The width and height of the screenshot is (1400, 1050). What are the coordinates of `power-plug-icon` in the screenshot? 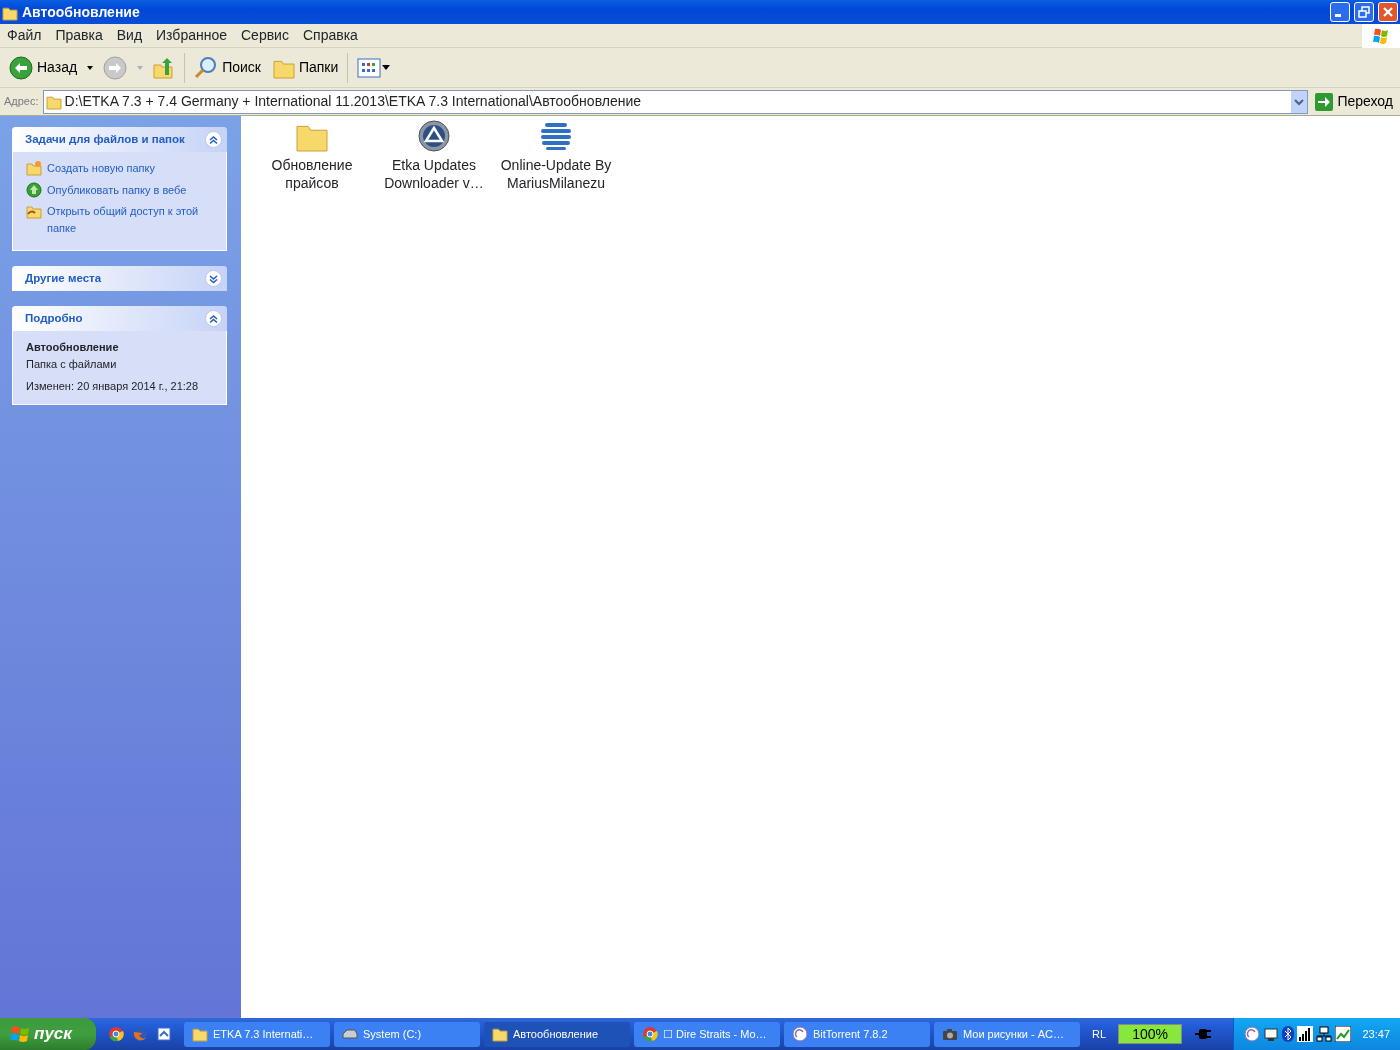 It's located at (1203, 1034).